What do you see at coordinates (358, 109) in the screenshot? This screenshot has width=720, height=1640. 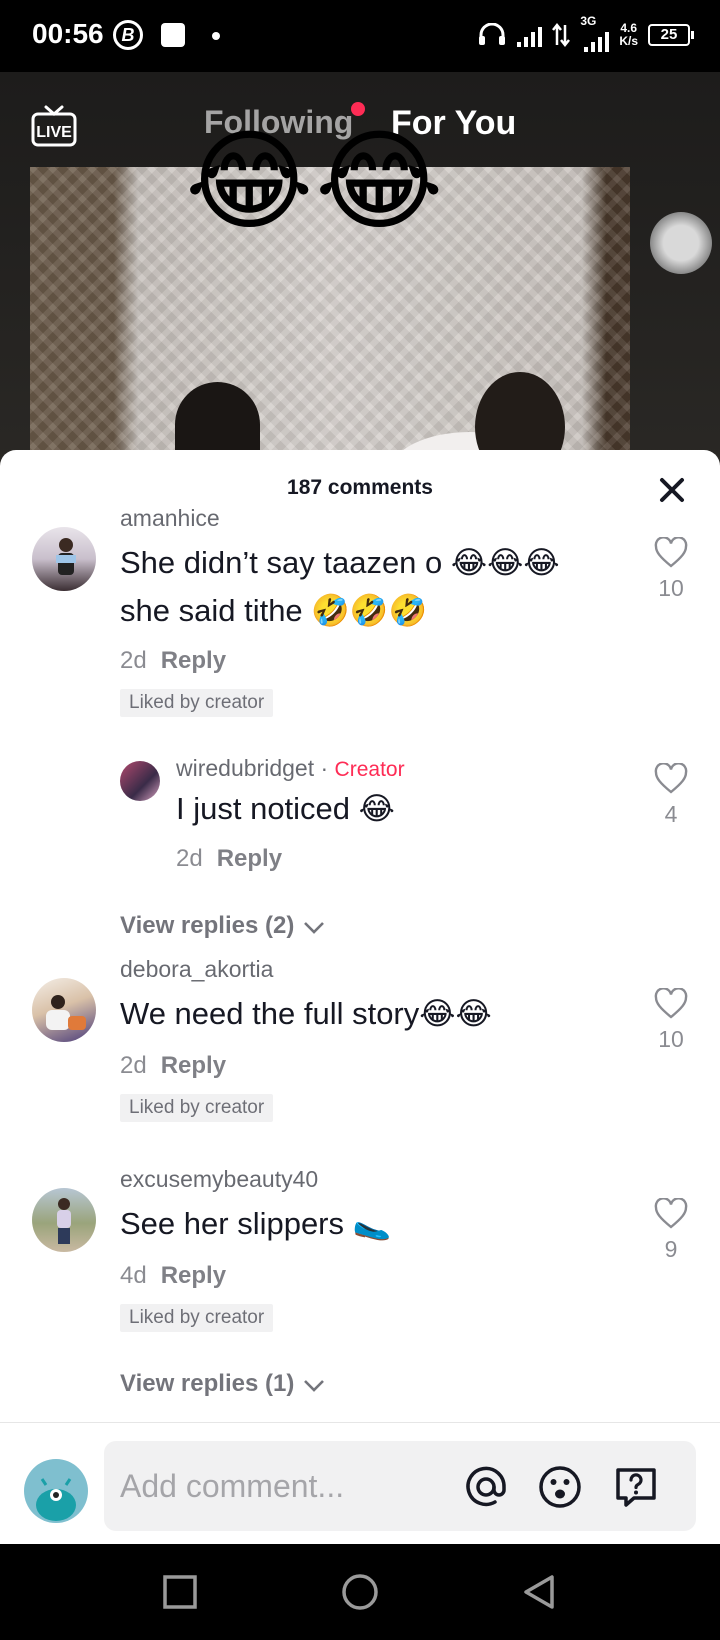 I see `new-content-dot` at bounding box center [358, 109].